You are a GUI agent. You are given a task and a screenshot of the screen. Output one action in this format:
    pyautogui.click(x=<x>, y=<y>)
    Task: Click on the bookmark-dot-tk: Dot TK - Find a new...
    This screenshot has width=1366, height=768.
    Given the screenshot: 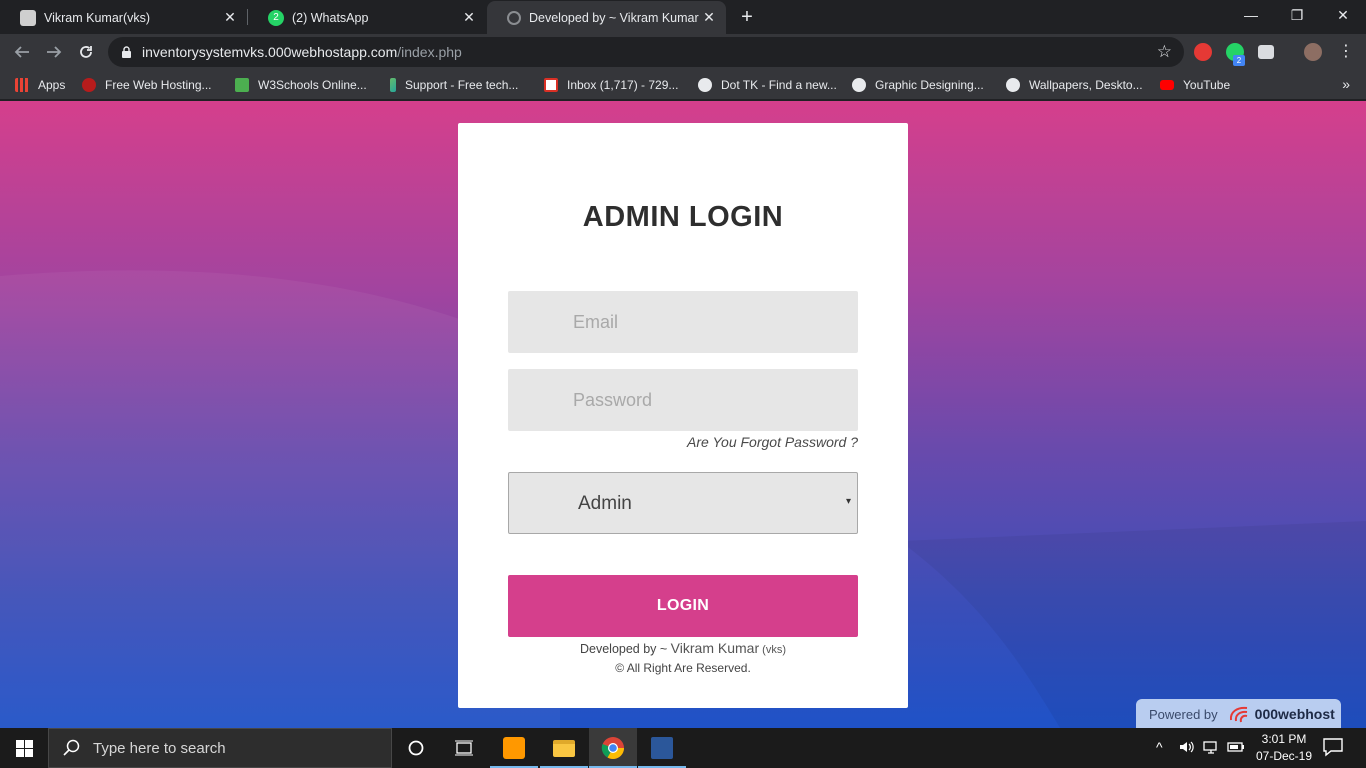 What is the action you would take?
    pyautogui.click(x=767, y=85)
    